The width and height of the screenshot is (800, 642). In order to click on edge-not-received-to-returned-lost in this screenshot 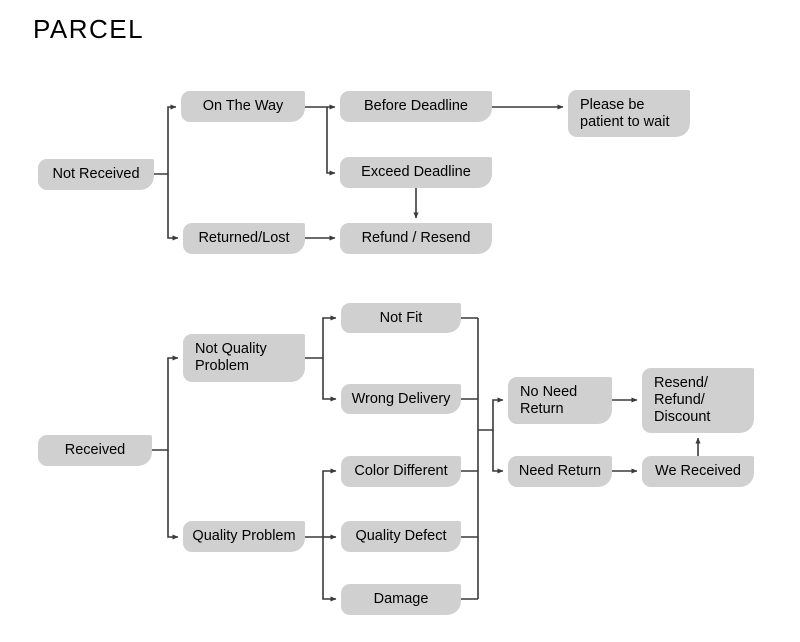, I will do `click(173, 207)`.